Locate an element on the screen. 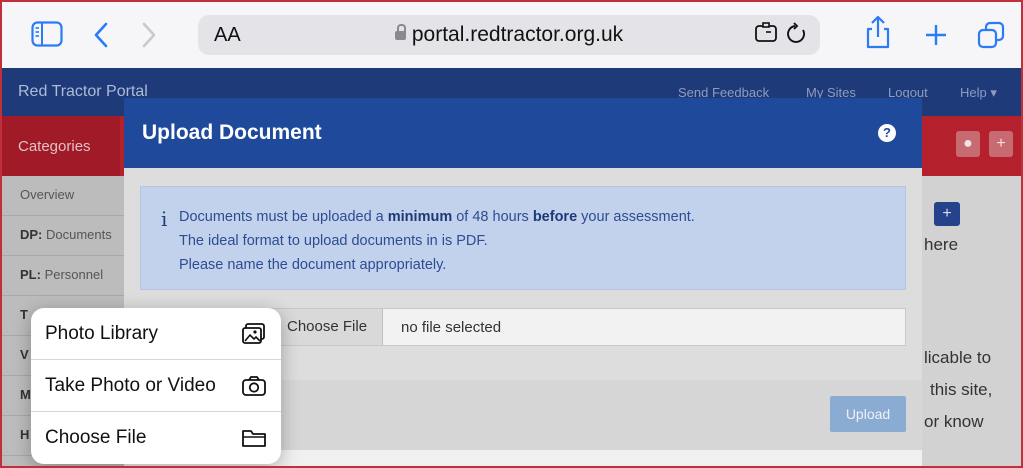 This screenshot has width=1023, height=468. sidebar-item-personnel: PL: Personnel is located at coordinates (63, 276).